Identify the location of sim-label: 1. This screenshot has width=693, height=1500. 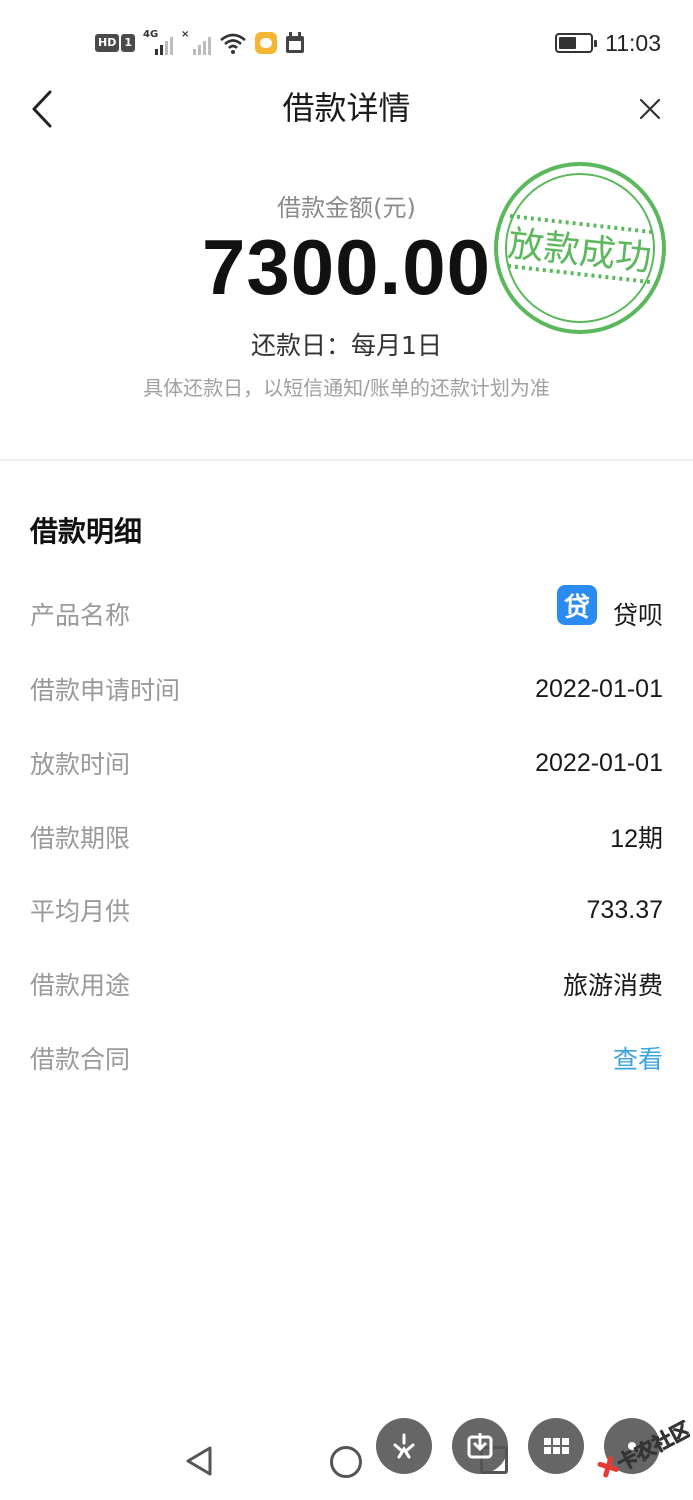
(128, 43).